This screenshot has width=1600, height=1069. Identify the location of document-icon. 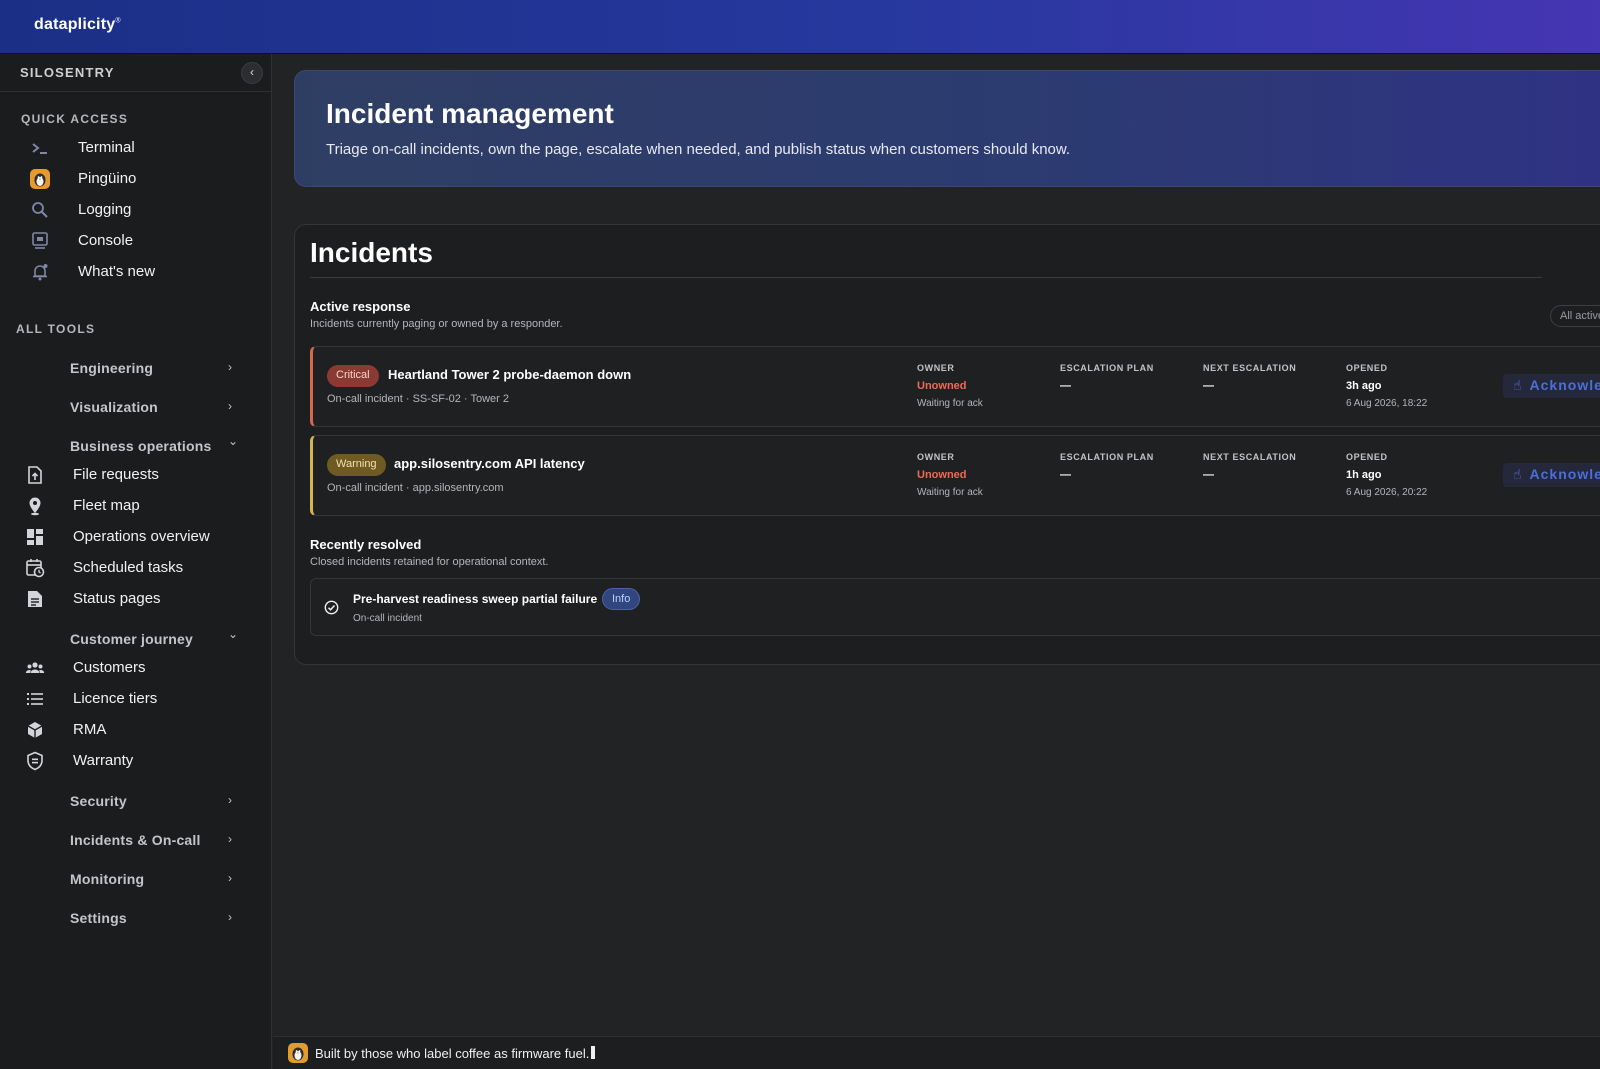
(35, 599).